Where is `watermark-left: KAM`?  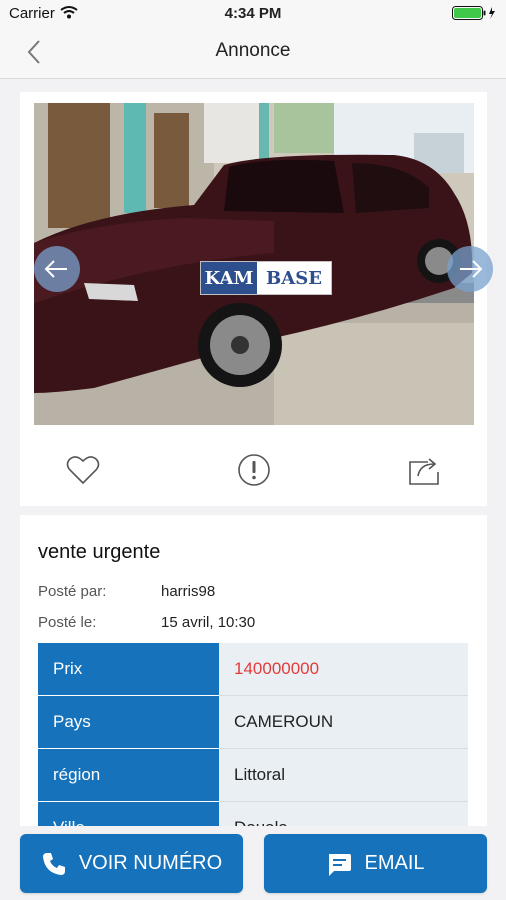
watermark-left: KAM is located at coordinates (229, 278).